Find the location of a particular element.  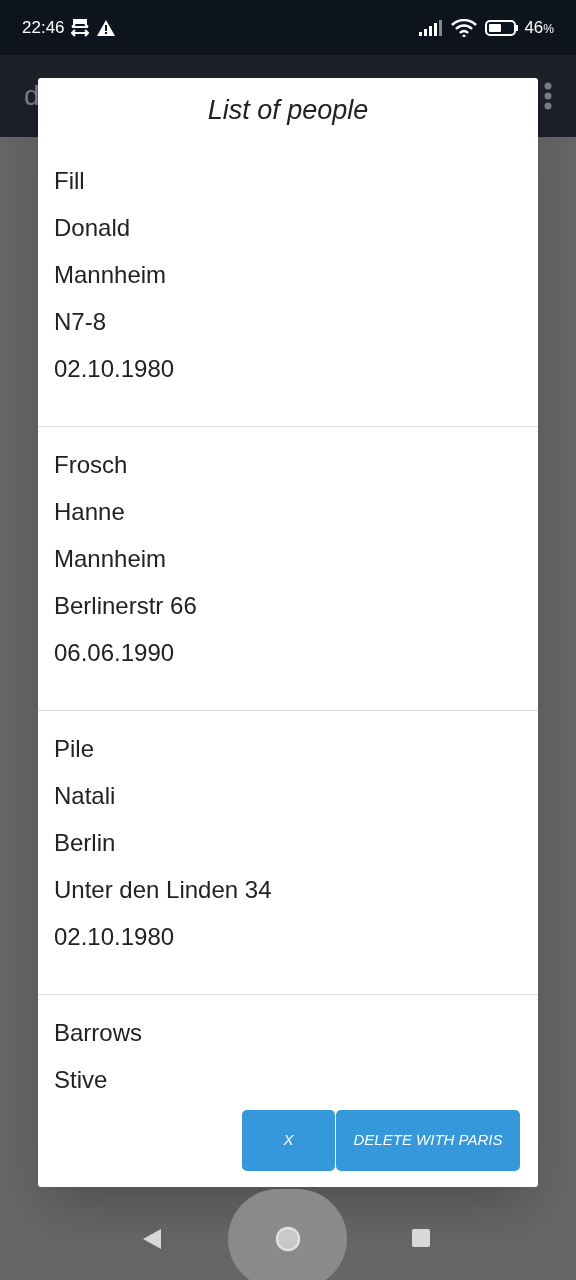

person-detail: Berlinerstr 66 is located at coordinates (125, 605).